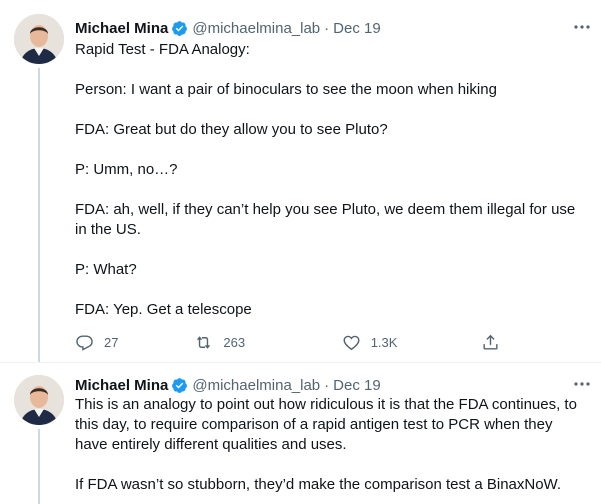 Image resolution: width=601 pixels, height=504 pixels. What do you see at coordinates (351, 342) in the screenshot?
I see `like-icon` at bounding box center [351, 342].